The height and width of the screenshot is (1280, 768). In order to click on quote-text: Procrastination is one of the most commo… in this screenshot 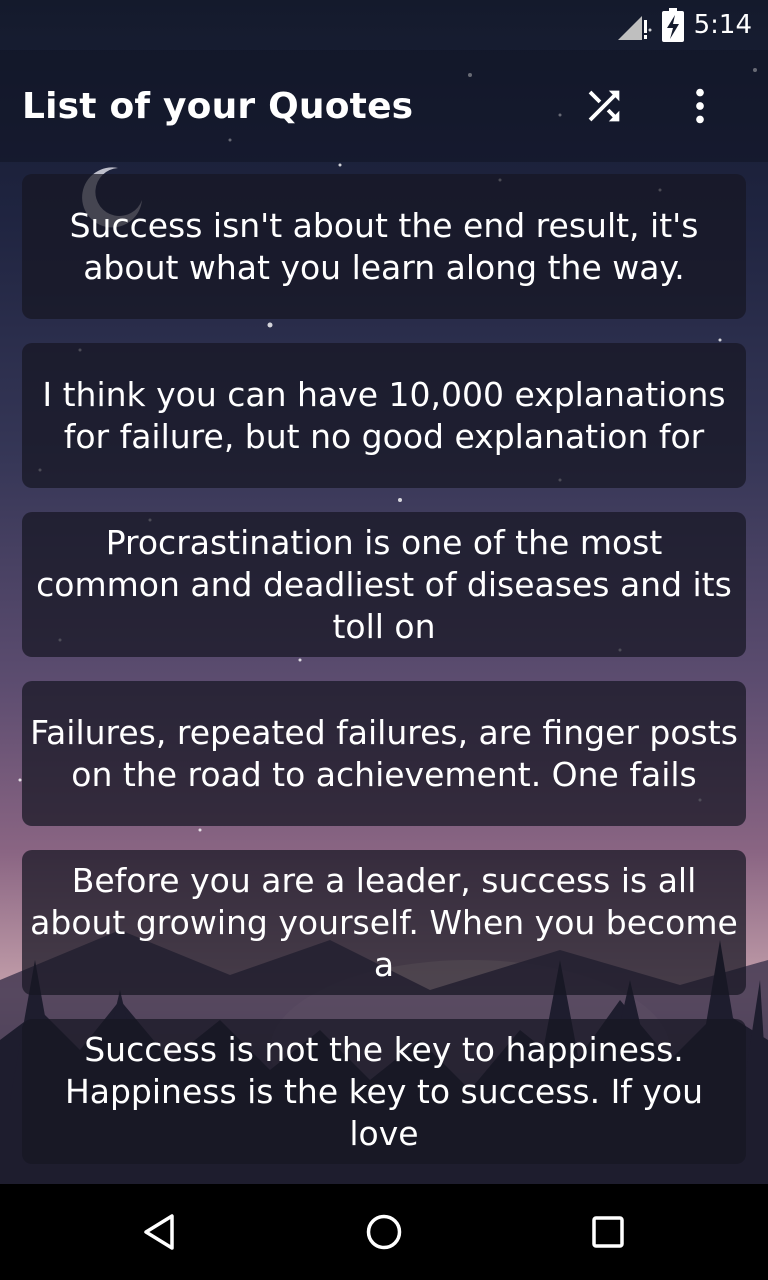, I will do `click(384, 584)`.